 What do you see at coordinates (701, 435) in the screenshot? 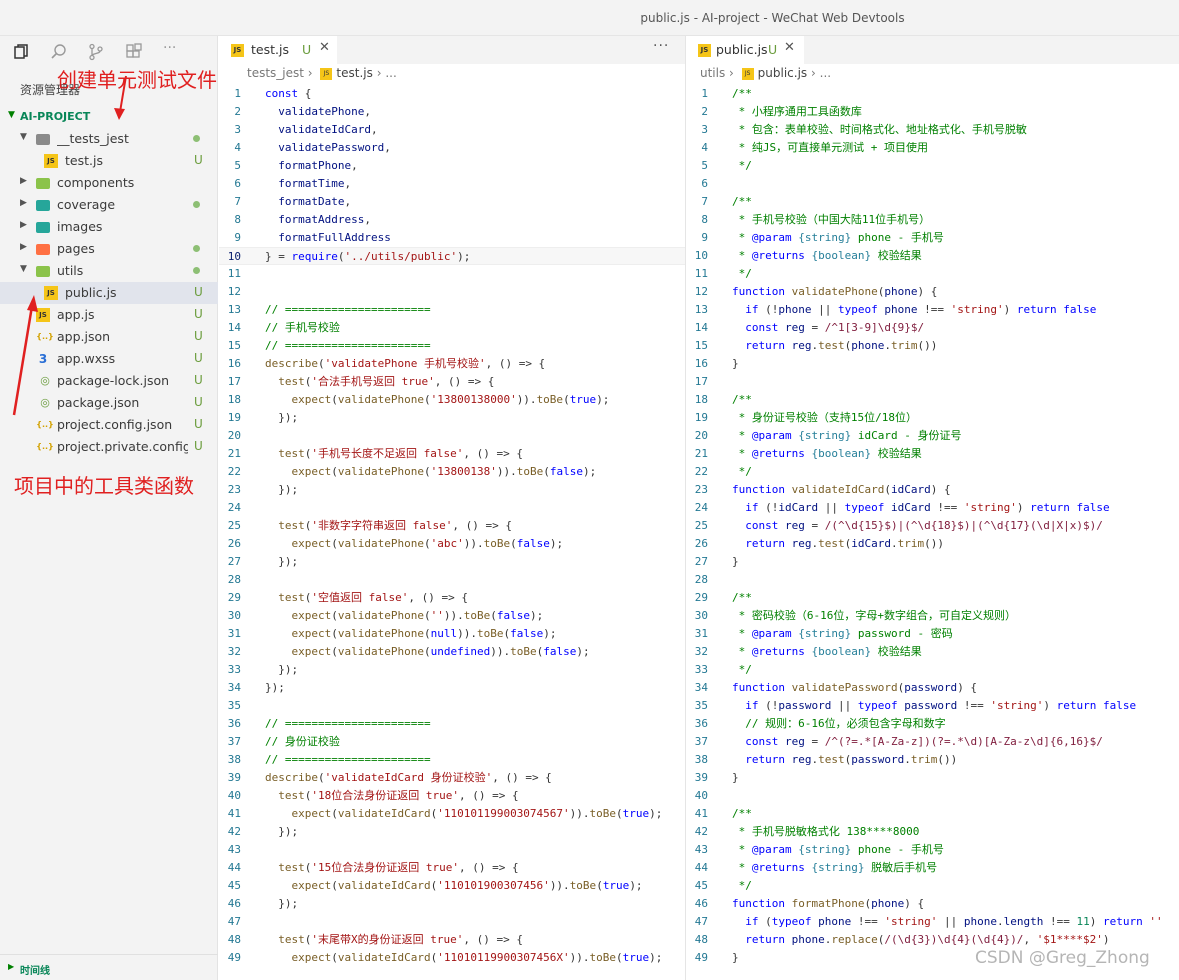
I see `line-number: 20` at bounding box center [701, 435].